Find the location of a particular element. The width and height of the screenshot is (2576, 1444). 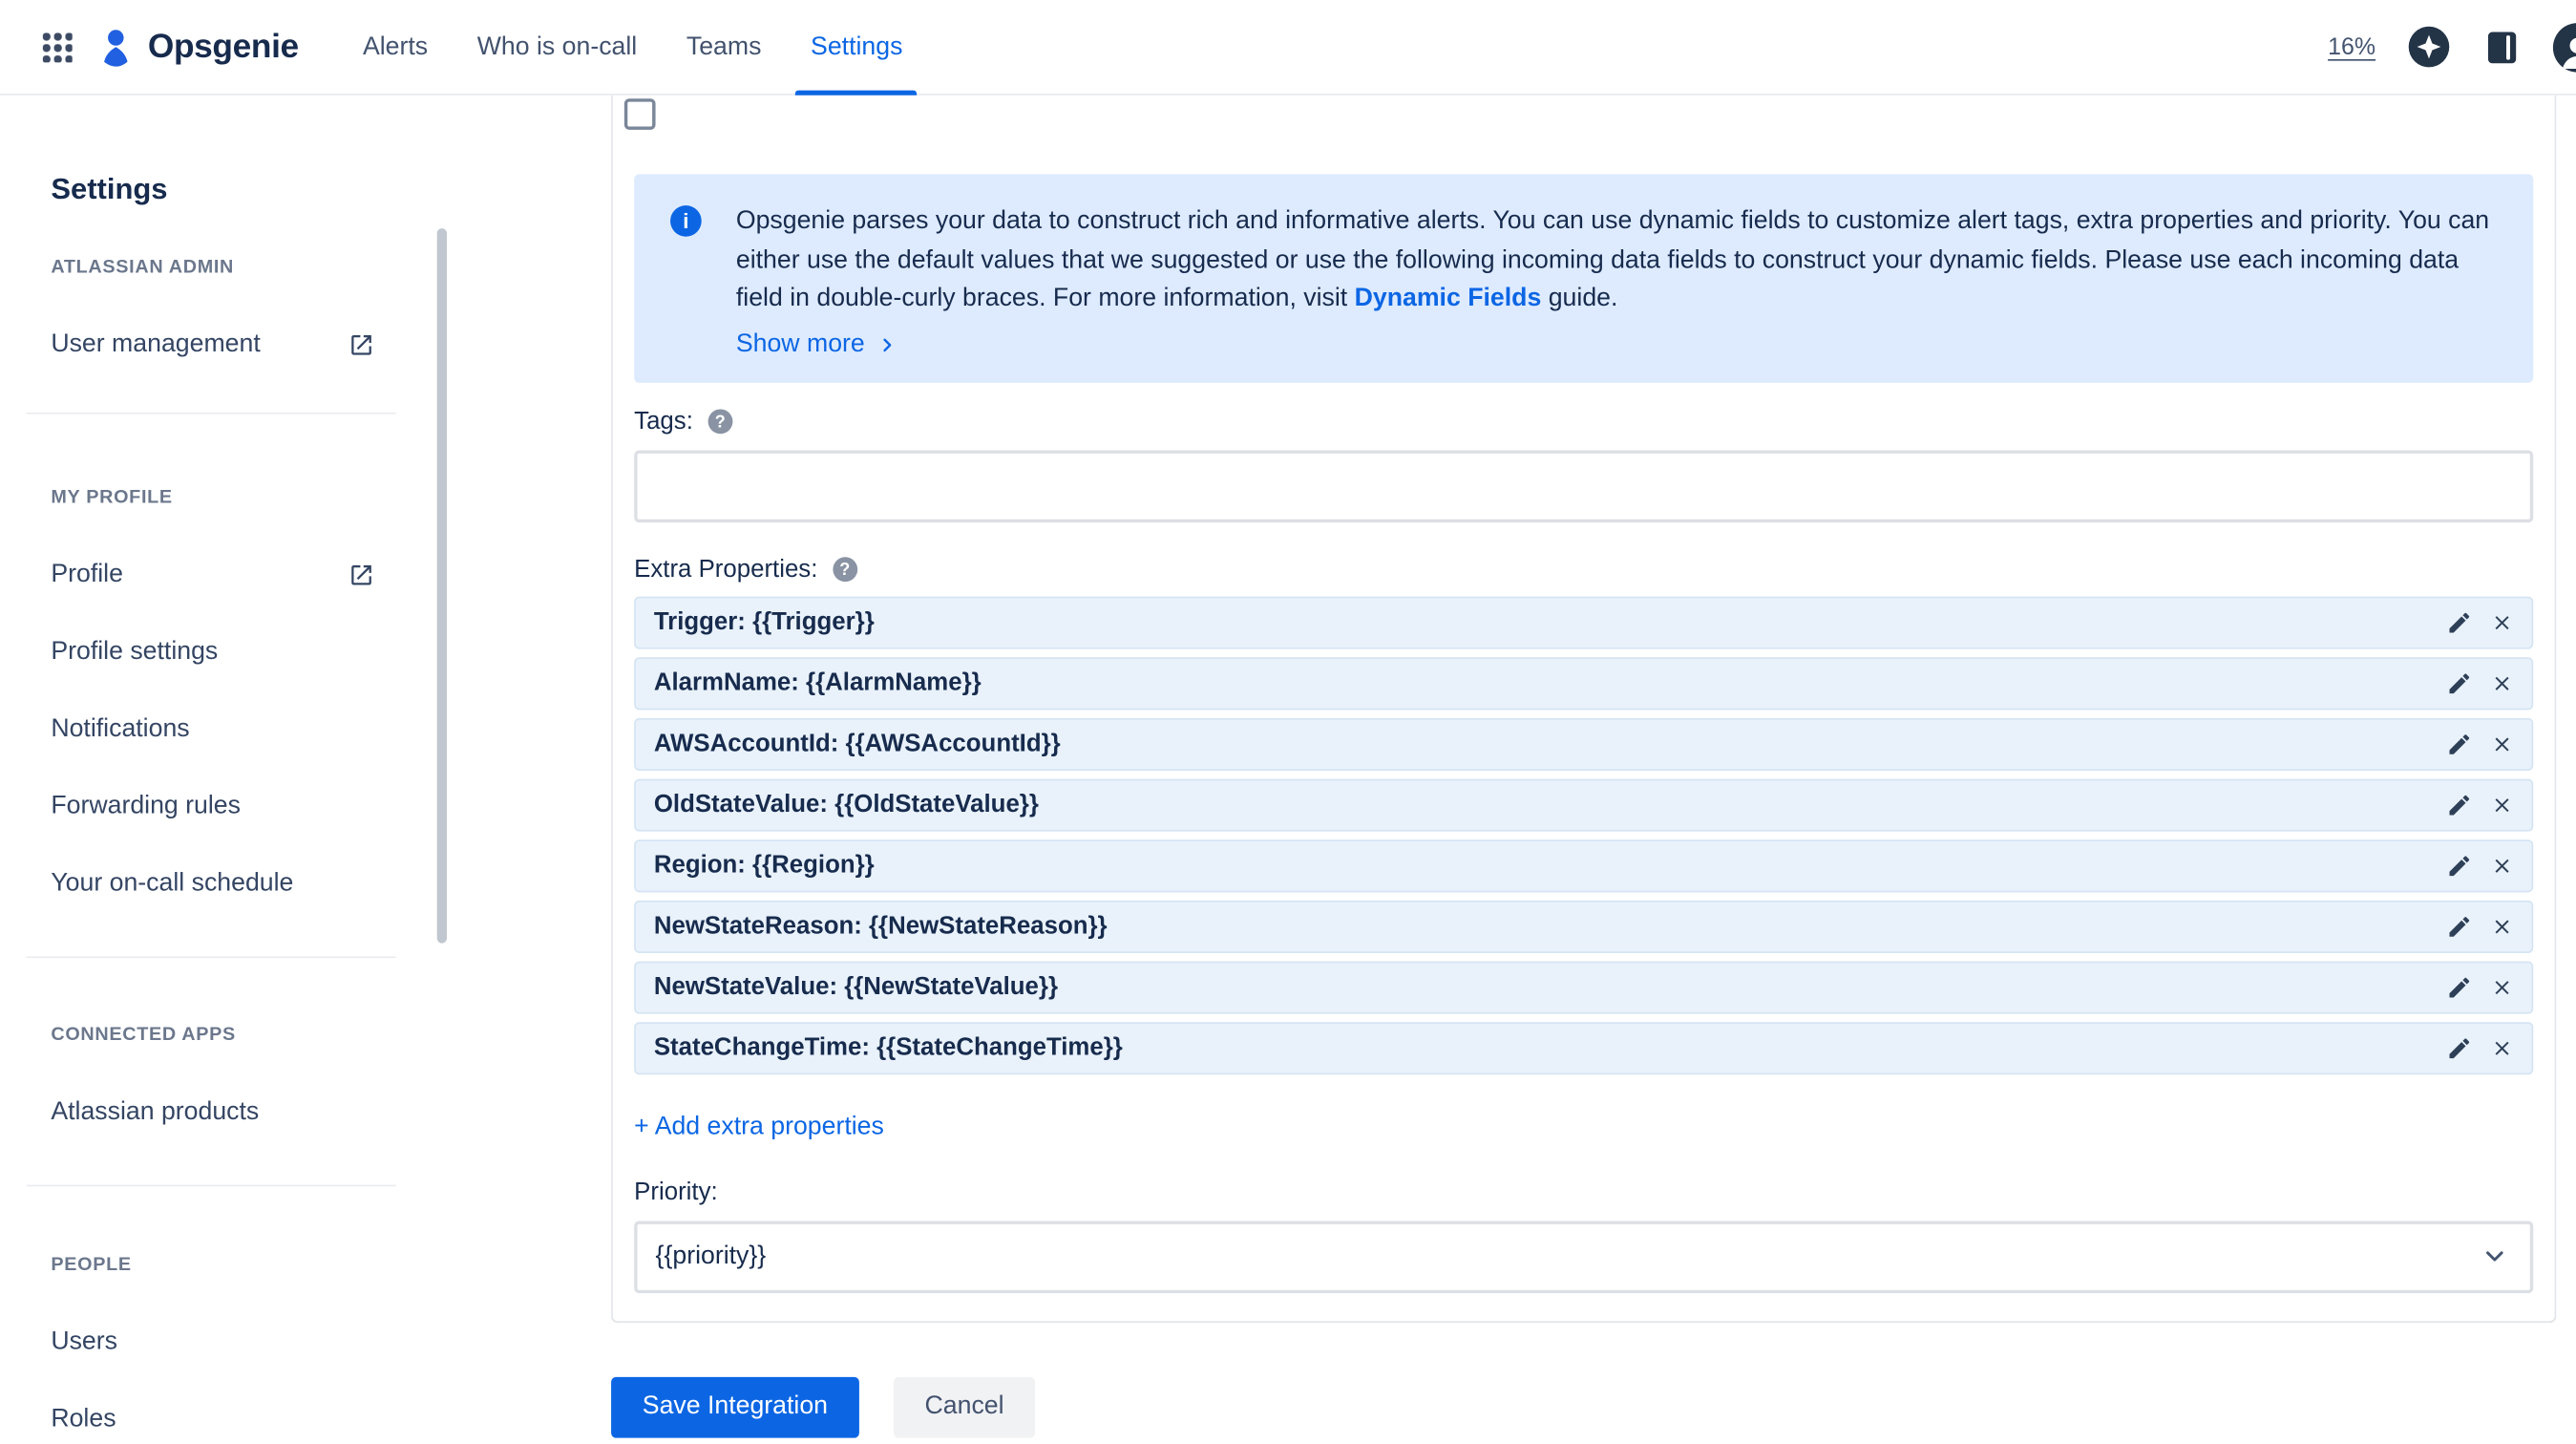

sidebar-item-notifications: Notifications is located at coordinates (212, 729).